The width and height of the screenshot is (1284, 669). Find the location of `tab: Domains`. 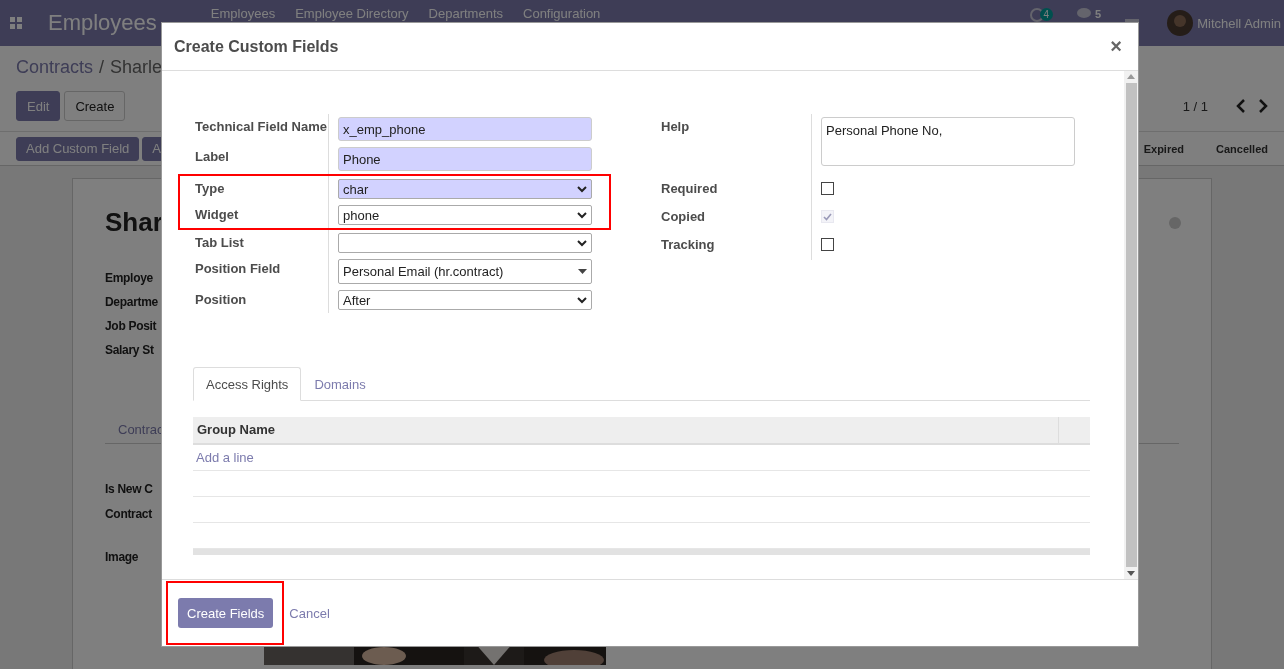

tab: Domains is located at coordinates (340, 384).